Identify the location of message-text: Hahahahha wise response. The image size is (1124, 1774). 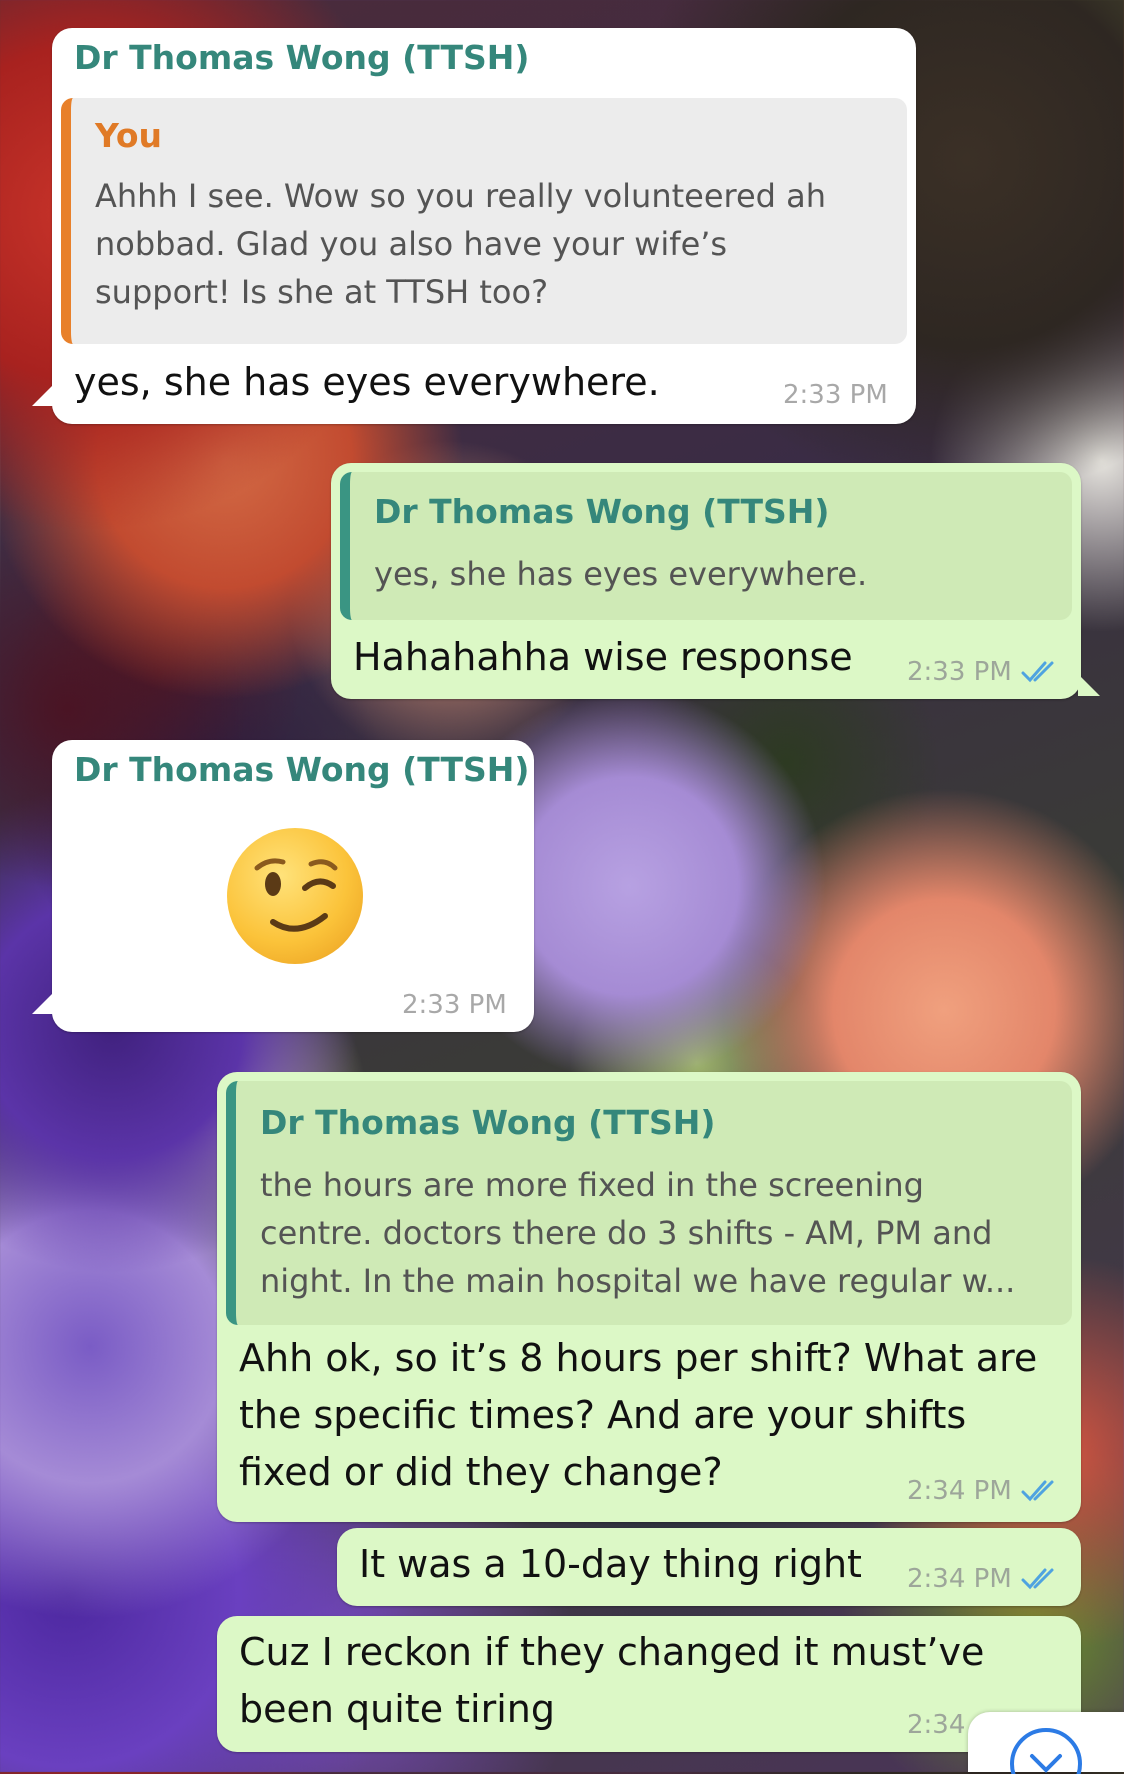
(603, 657).